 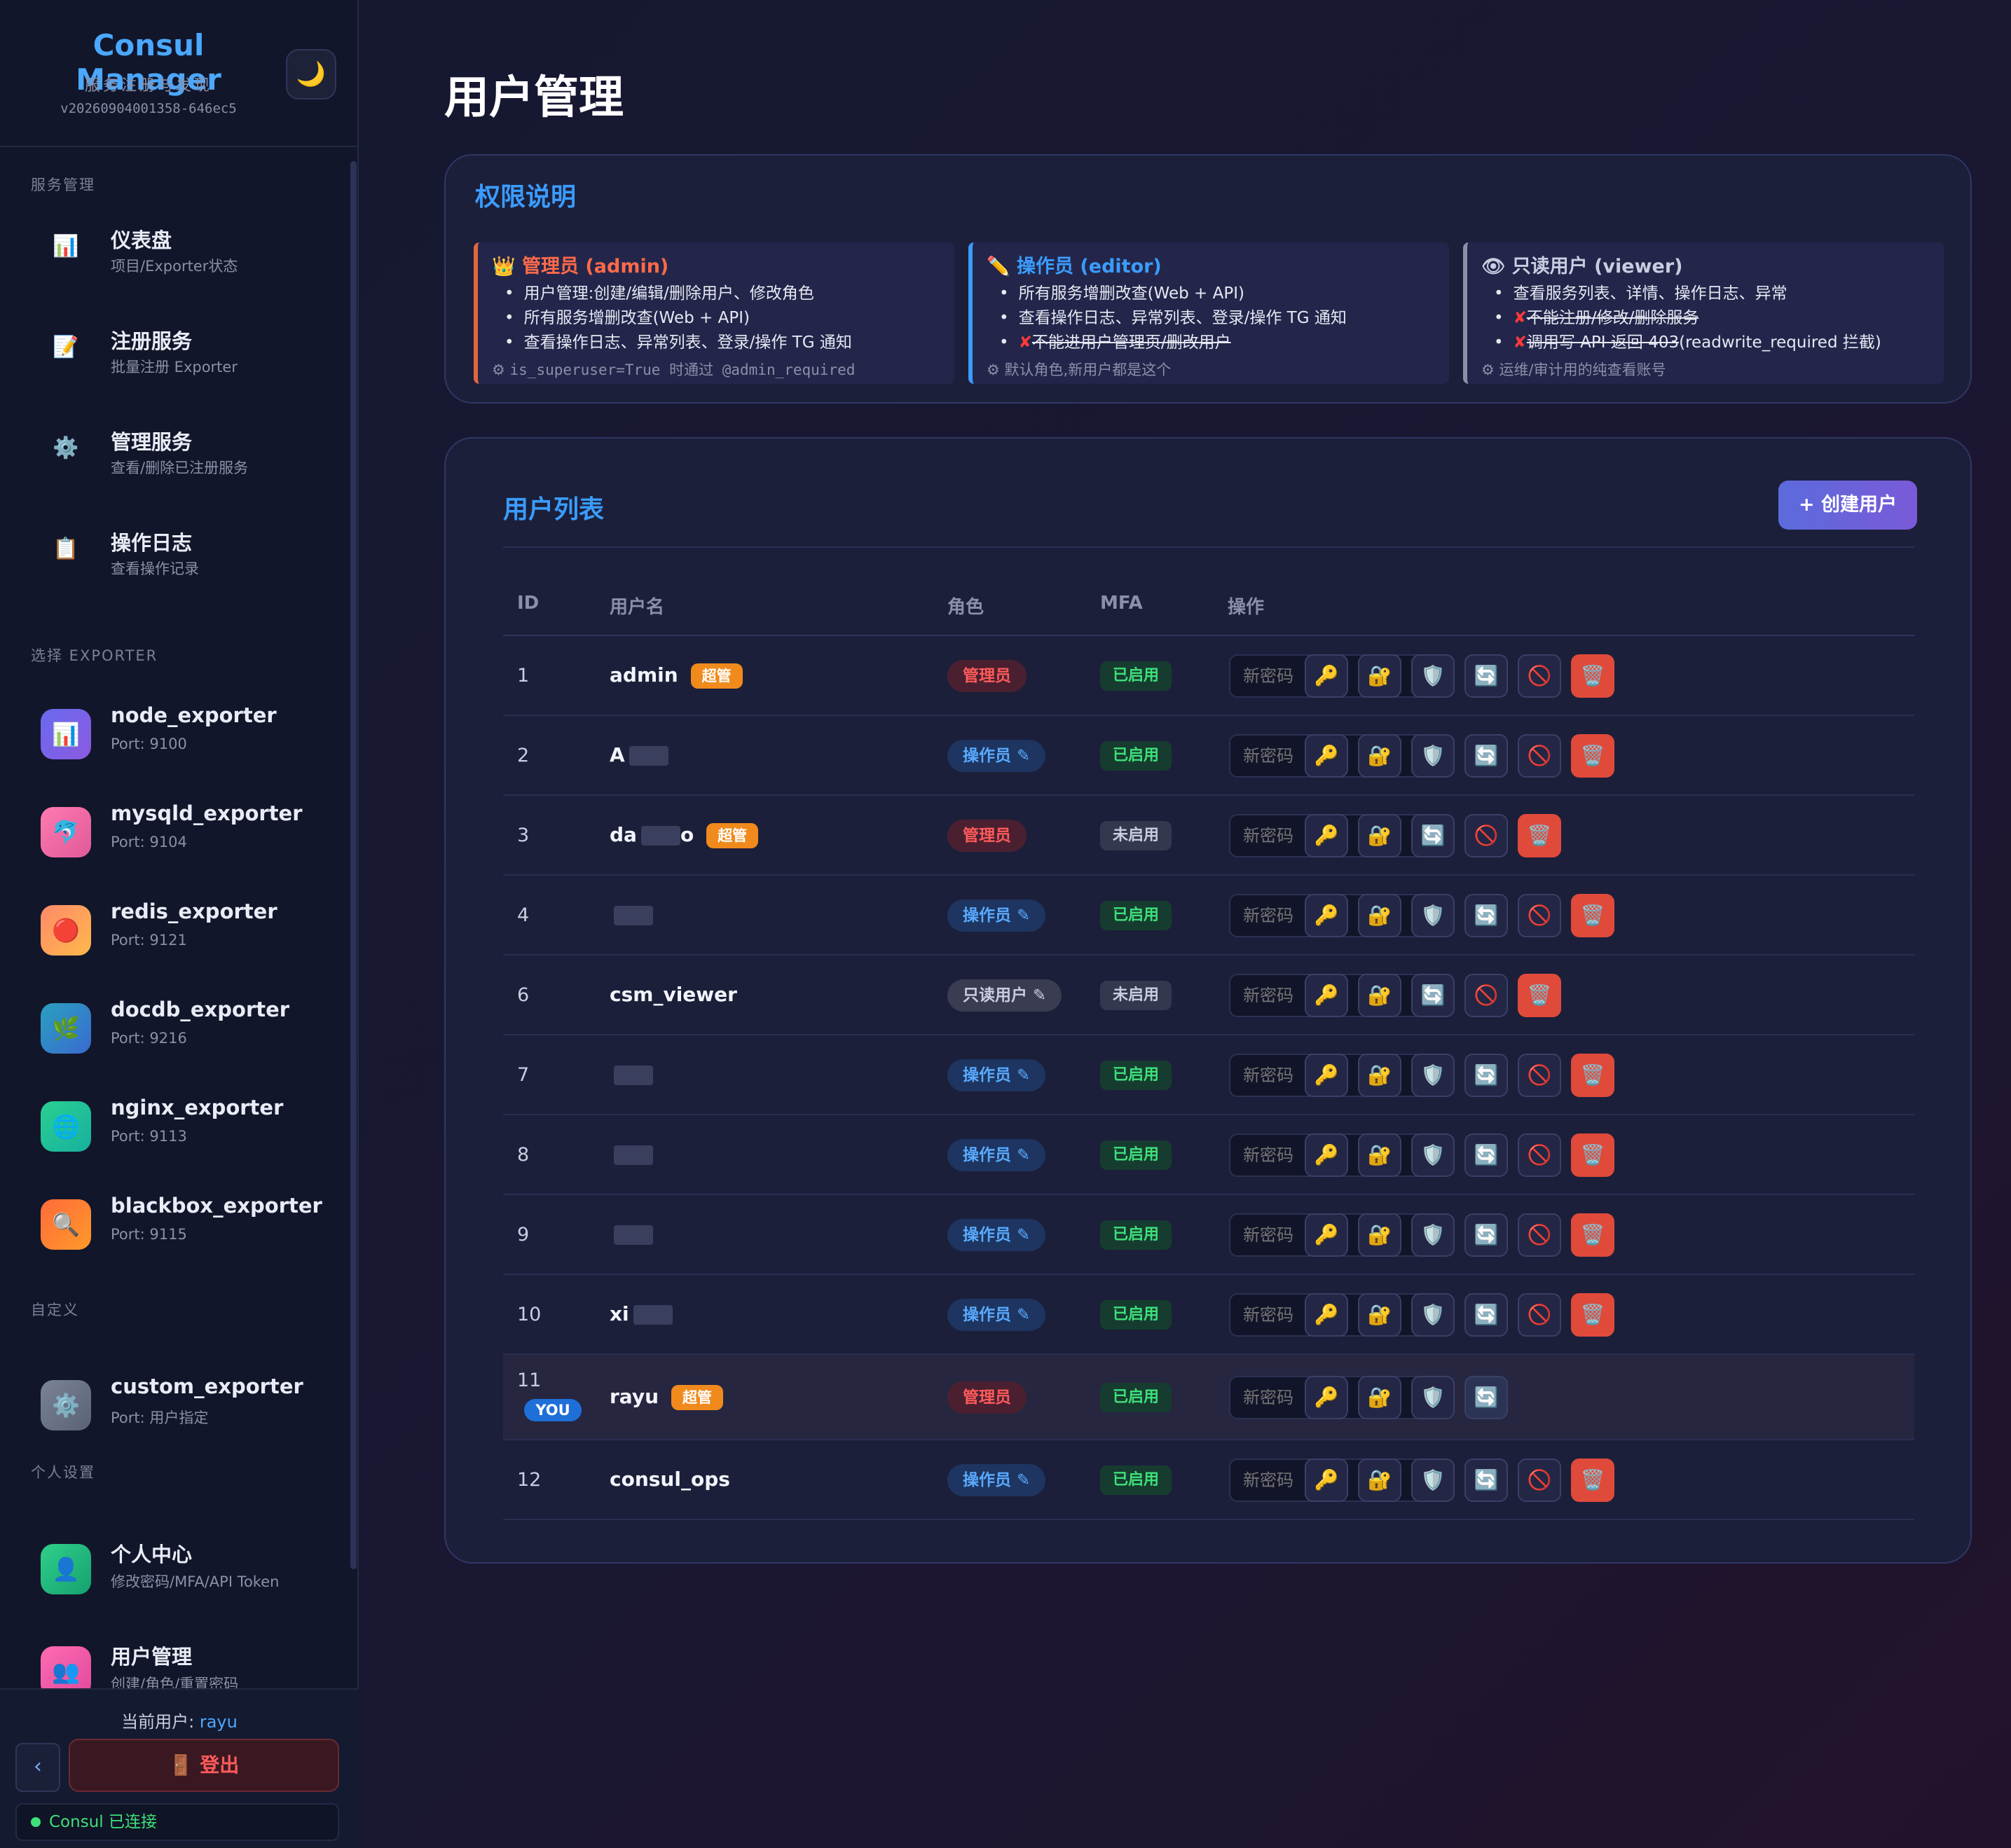 I want to click on key-icon: 🔑, so click(x=1326, y=1155).